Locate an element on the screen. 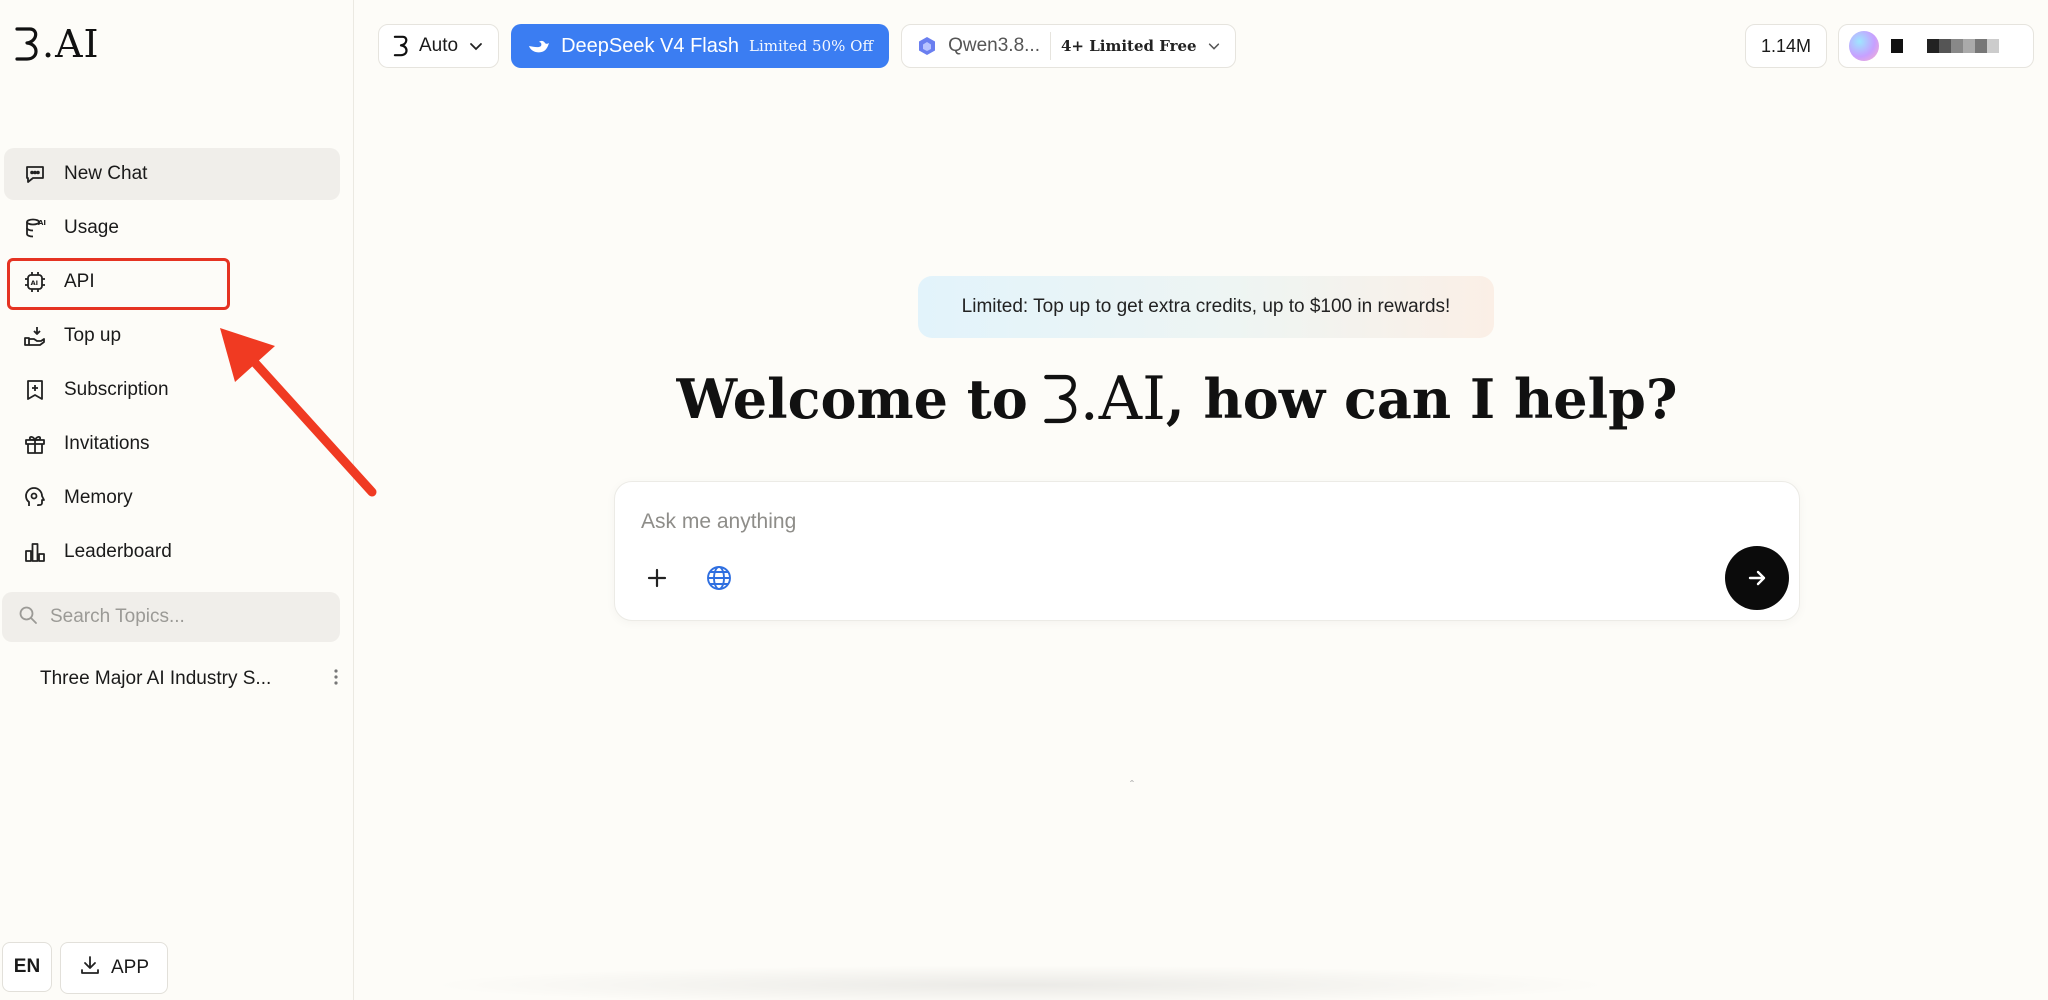 This screenshot has width=2048, height=1000. welcome-heading: Welcome to .AI , how can I help? is located at coordinates (1024, 399).